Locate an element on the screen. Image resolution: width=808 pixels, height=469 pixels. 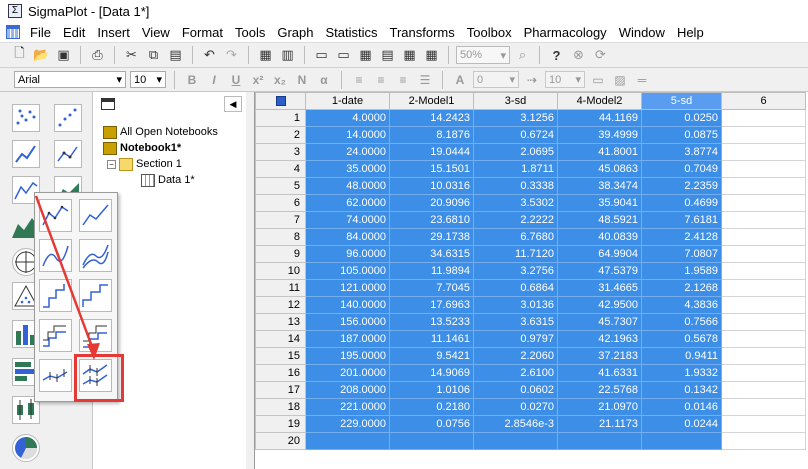
table-cell: 6.7680 is located at coordinates (515, 237).